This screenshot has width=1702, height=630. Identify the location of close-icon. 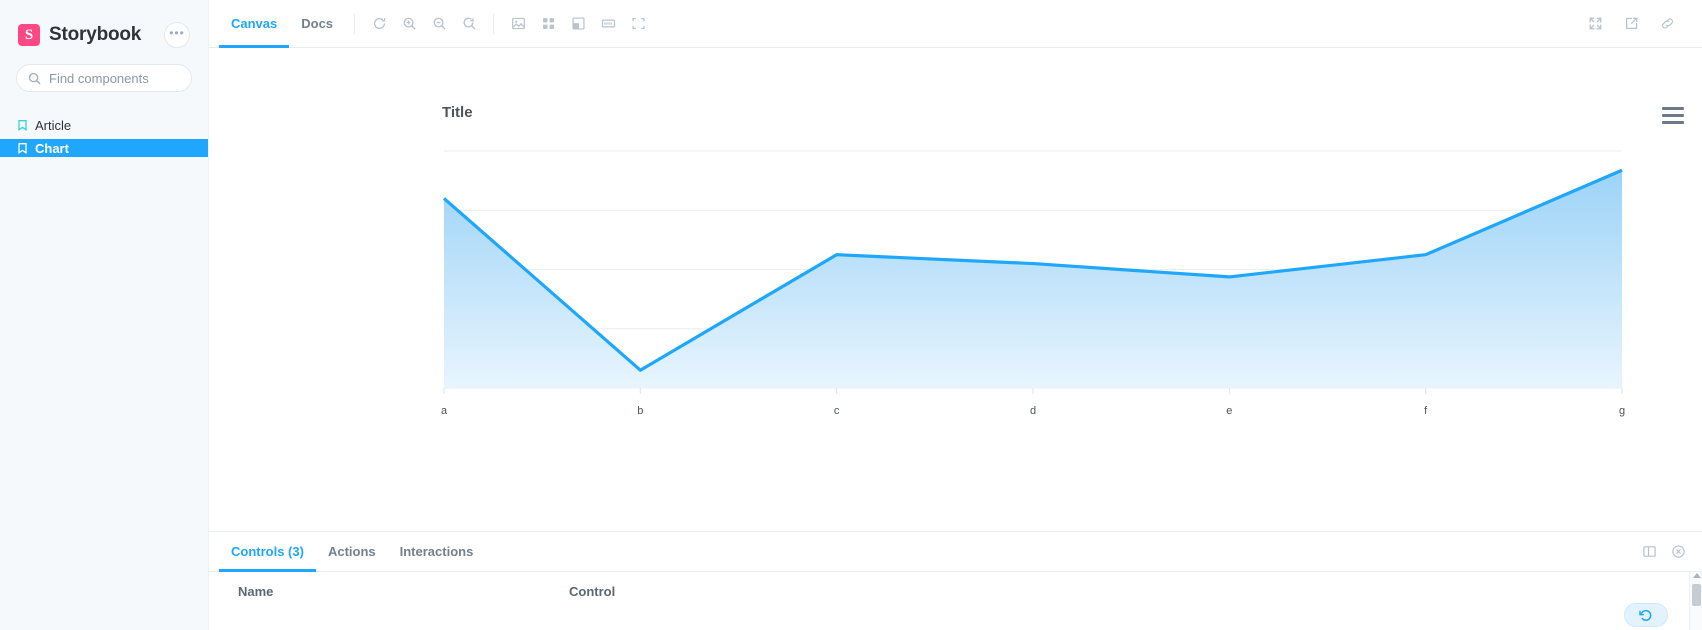
(1678, 551).